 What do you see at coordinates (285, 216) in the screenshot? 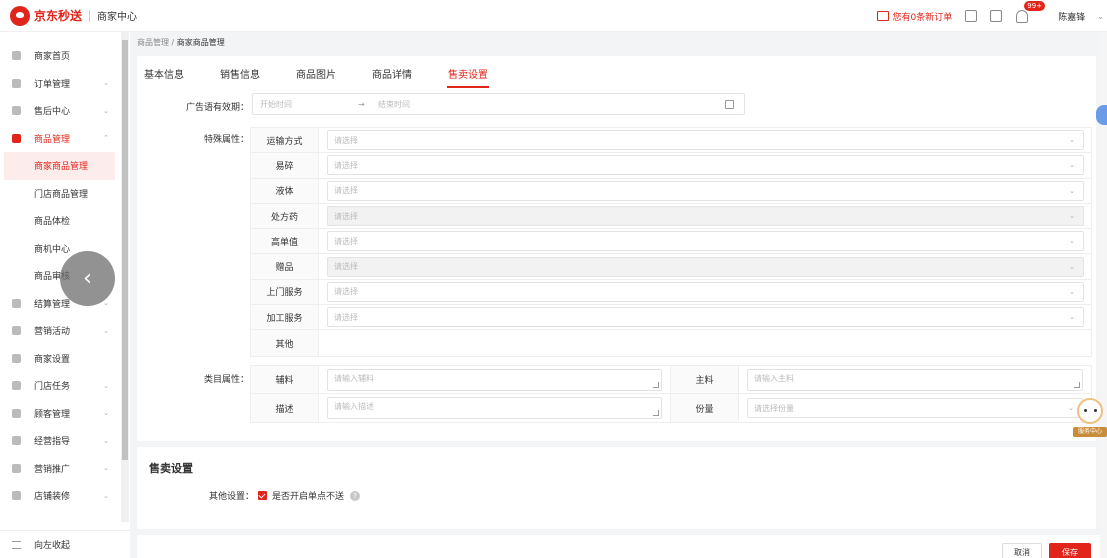
I see `attr-key: 处方药` at bounding box center [285, 216].